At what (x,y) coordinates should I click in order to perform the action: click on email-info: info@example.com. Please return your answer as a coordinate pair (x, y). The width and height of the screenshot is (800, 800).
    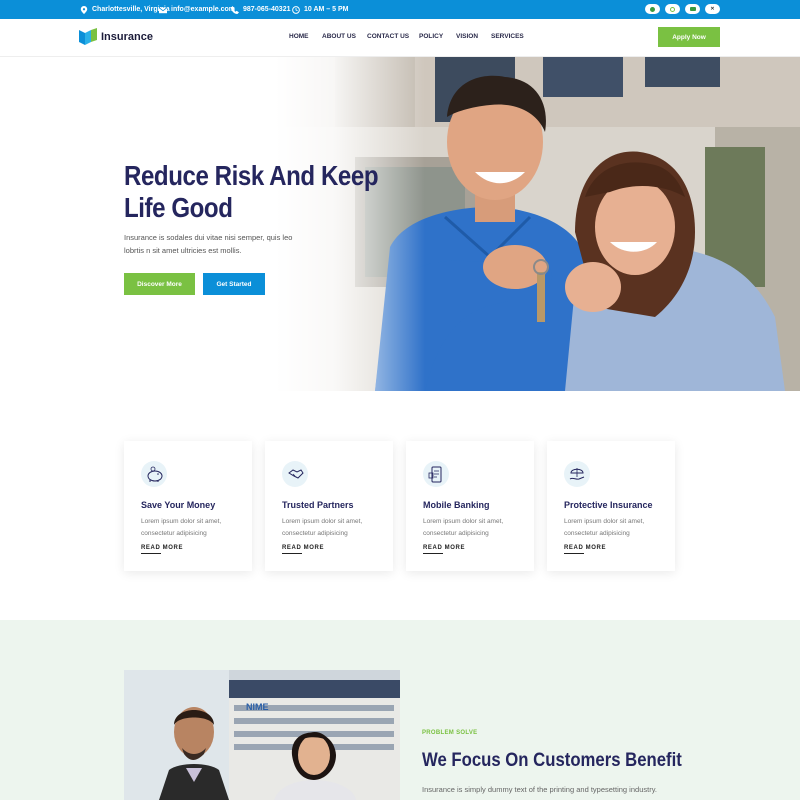
    Looking at the image, I should click on (197, 9).